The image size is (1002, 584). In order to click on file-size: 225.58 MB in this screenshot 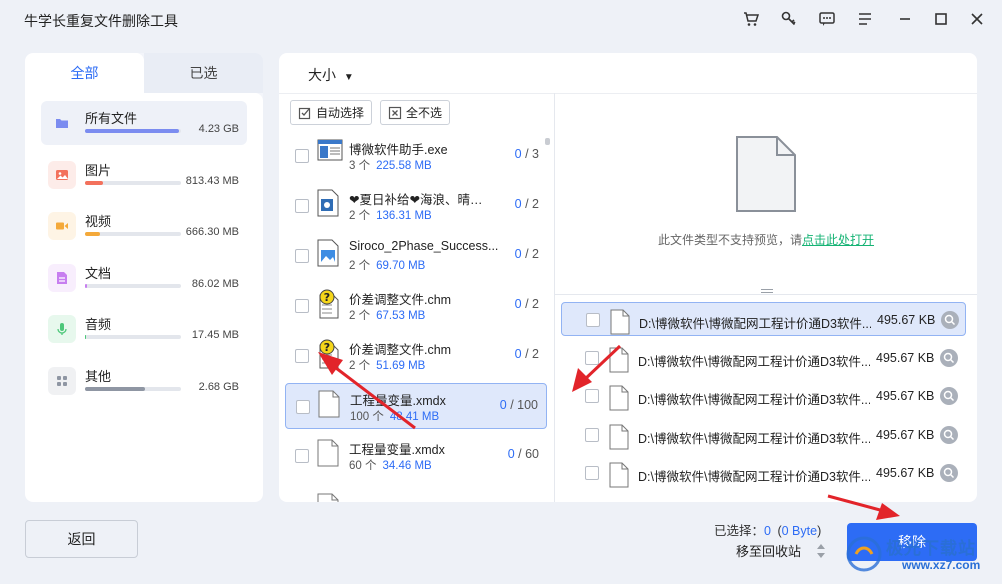, I will do `click(404, 166)`.